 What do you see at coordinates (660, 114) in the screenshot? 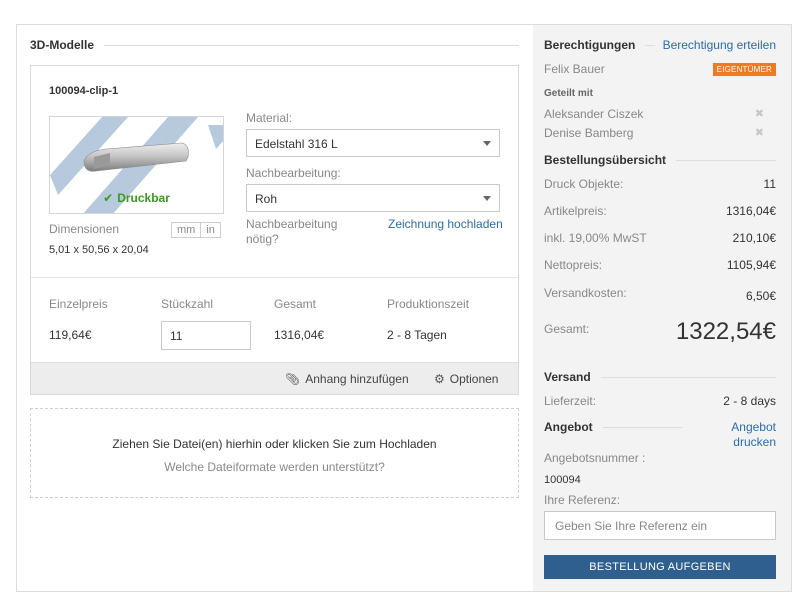
I see `shared-user-row: Aleksander Ciszek ✖` at bounding box center [660, 114].